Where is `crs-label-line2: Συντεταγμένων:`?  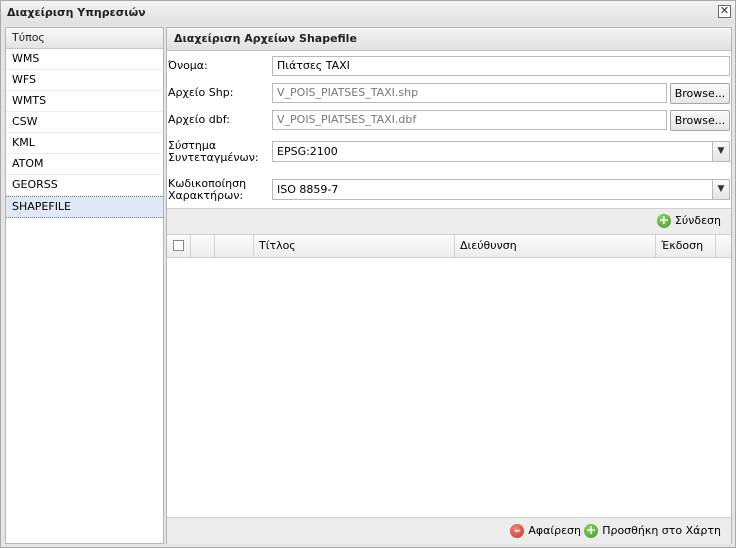
crs-label-line2: Συντεταγμένων: is located at coordinates (213, 157).